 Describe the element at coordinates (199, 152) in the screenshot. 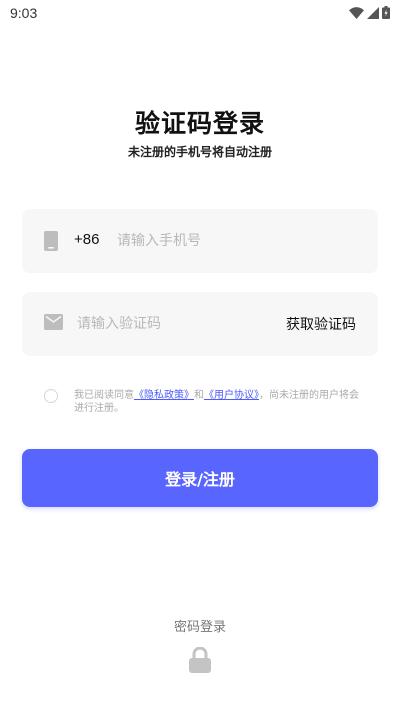

I see `page-subtitle: 未注册的手机号将自动注册` at that location.